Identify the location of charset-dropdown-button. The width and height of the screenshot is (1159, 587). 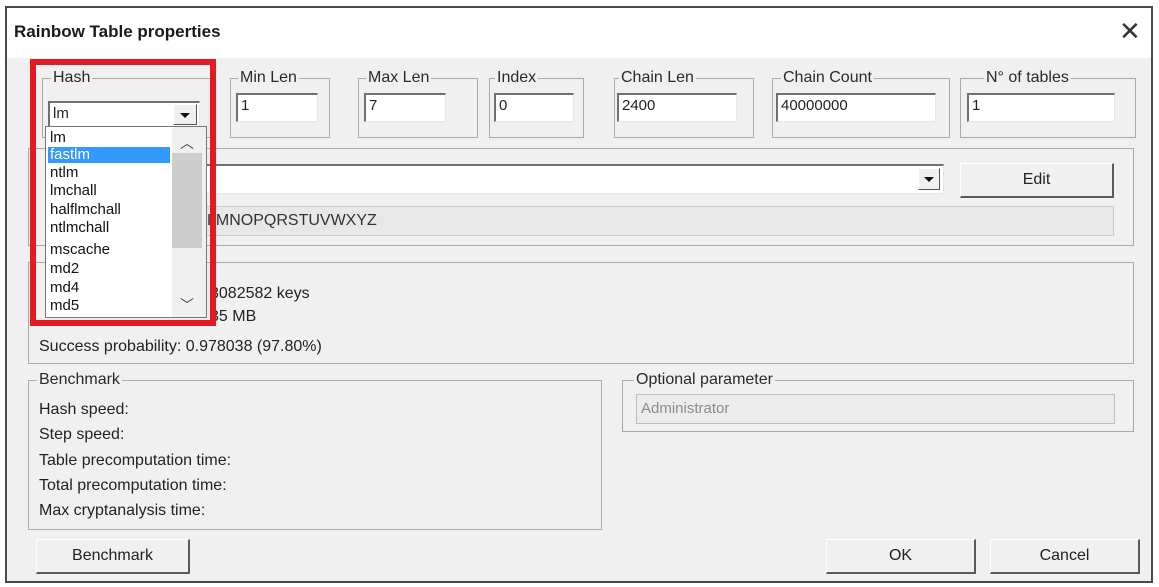
(929, 179).